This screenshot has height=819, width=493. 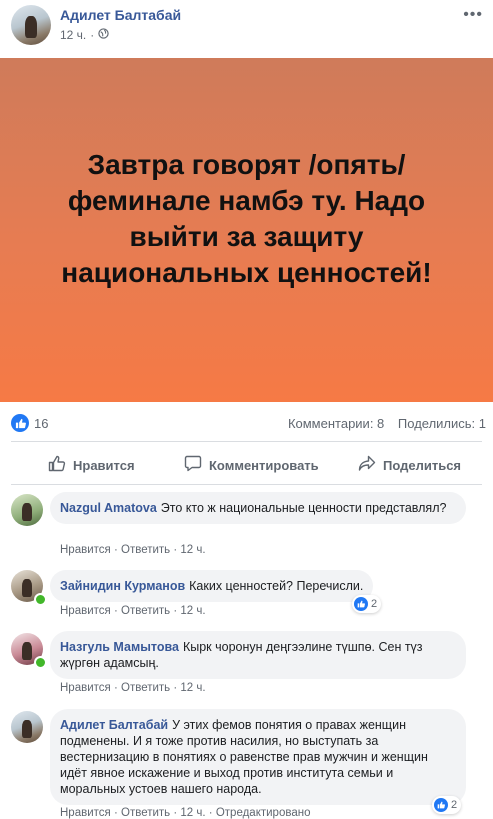 What do you see at coordinates (120, 15) in the screenshot?
I see `post-author-name: Адилет Балтабай` at bounding box center [120, 15].